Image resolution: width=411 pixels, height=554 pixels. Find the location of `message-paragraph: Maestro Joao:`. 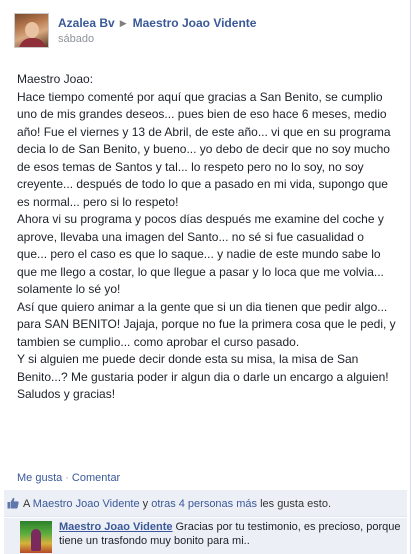

message-paragraph: Maestro Joao: is located at coordinates (55, 79).